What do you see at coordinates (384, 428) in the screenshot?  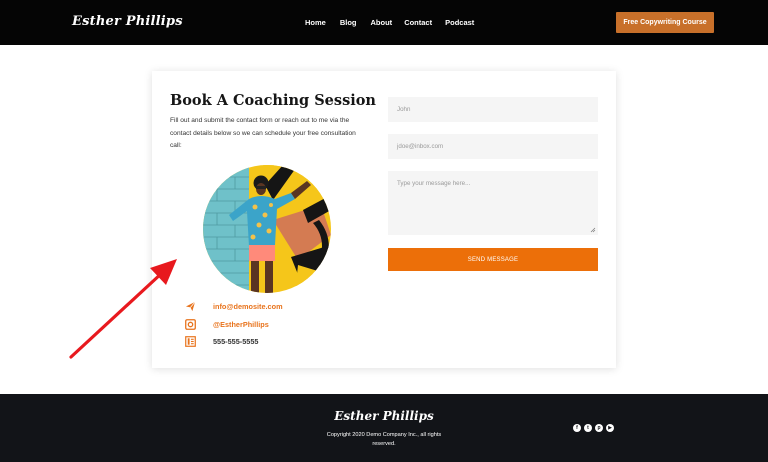 I see `site-footer` at bounding box center [384, 428].